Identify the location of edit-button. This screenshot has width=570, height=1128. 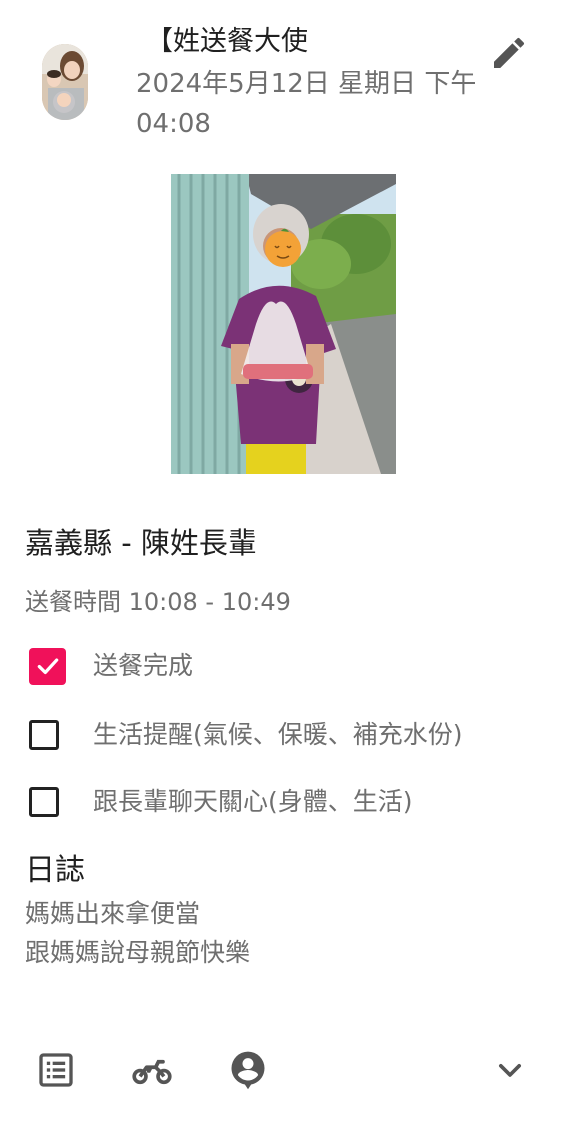
(509, 53).